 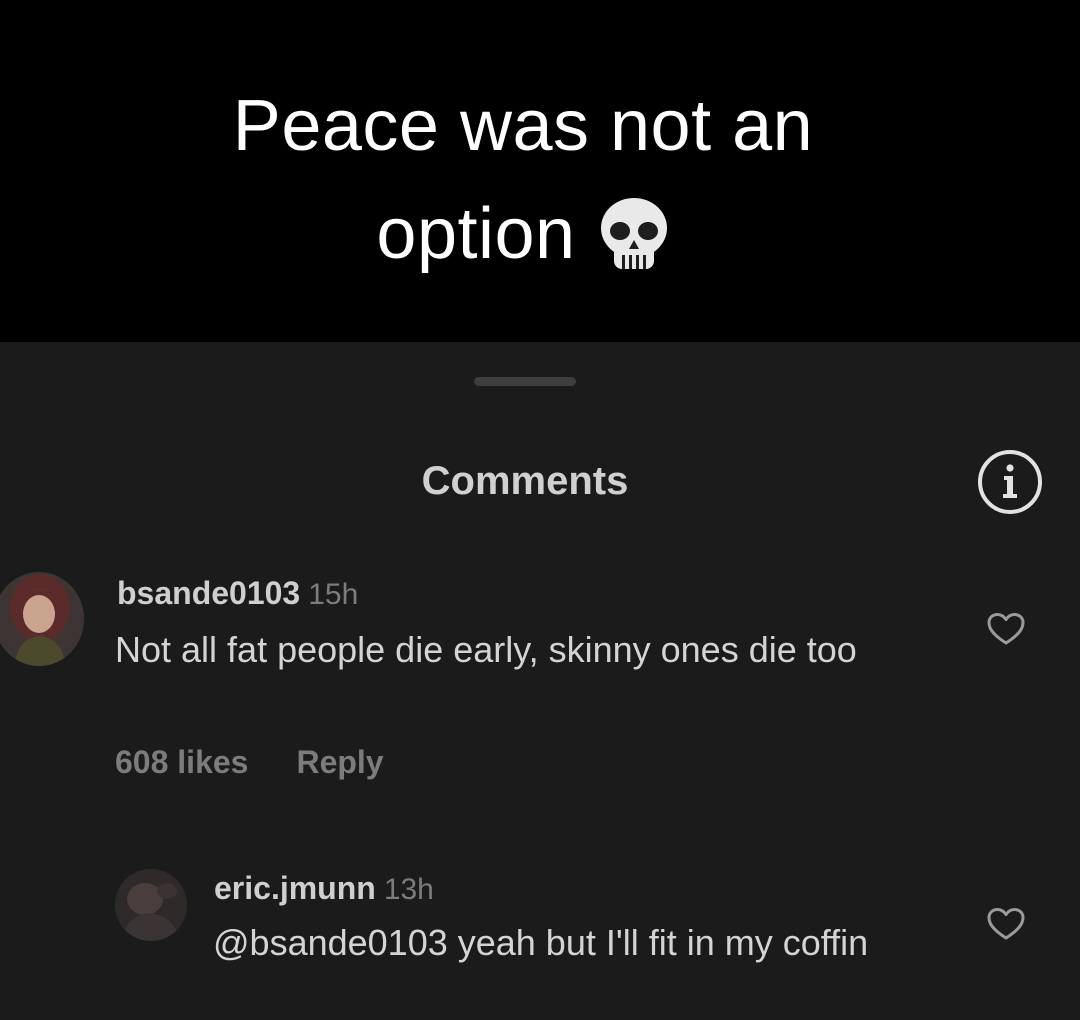 I want to click on comment-actions: 608 likes Reply, so click(x=249, y=762).